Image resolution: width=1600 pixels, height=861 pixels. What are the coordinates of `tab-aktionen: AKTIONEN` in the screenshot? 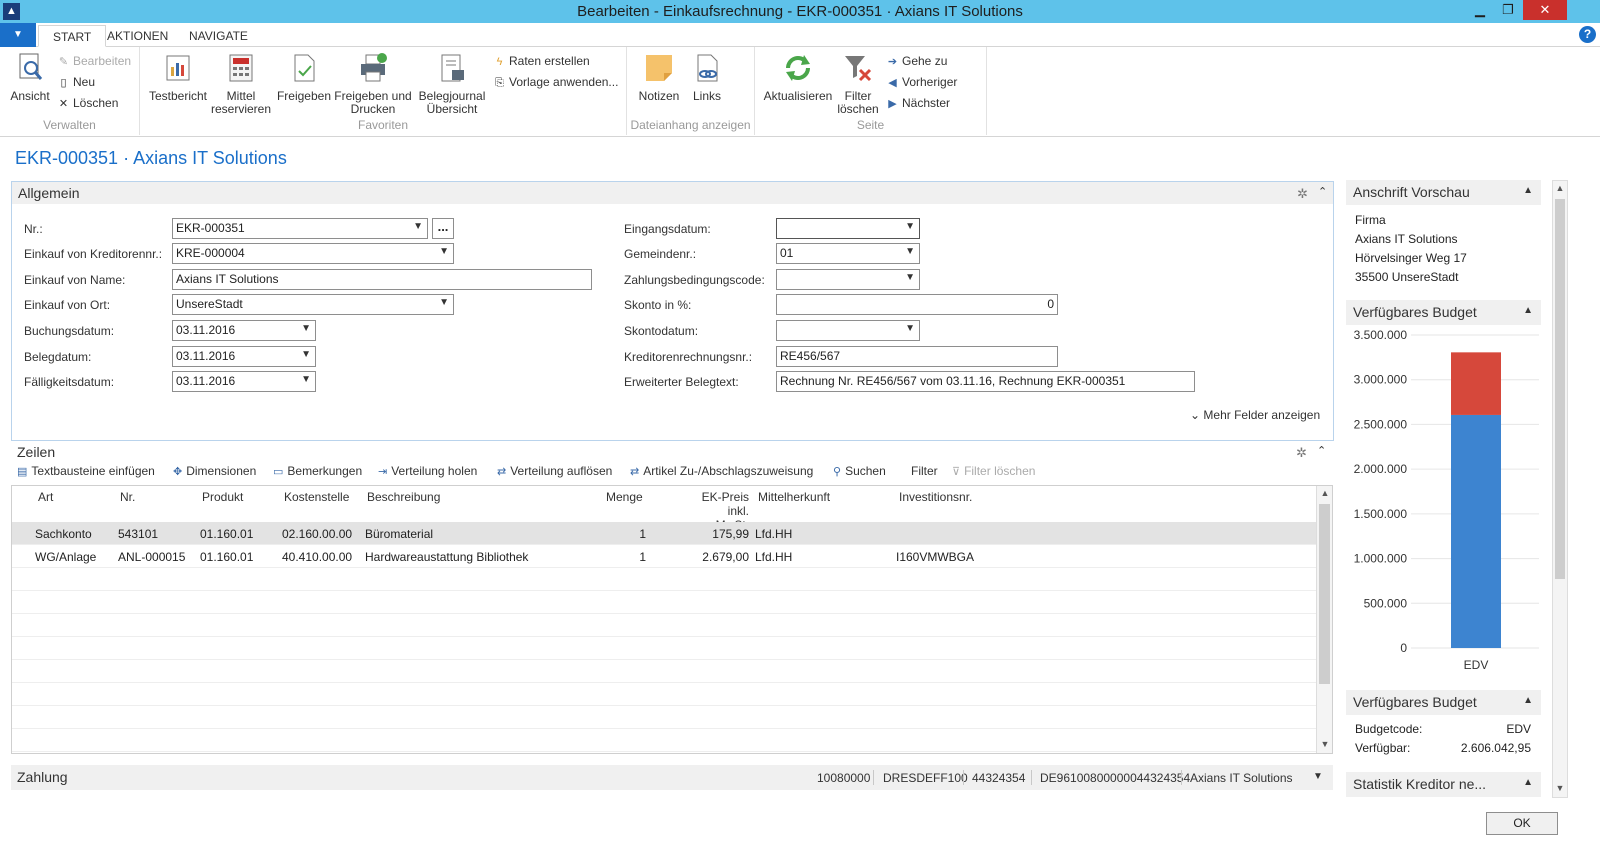 It's located at (137, 36).